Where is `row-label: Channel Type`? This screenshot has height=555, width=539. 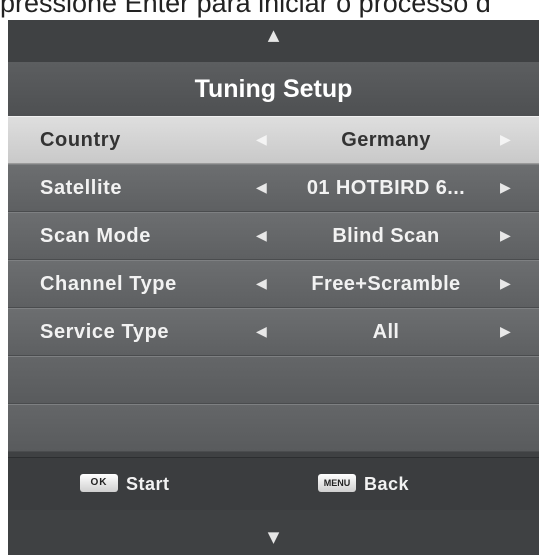
row-label: Channel Type is located at coordinates (108, 284).